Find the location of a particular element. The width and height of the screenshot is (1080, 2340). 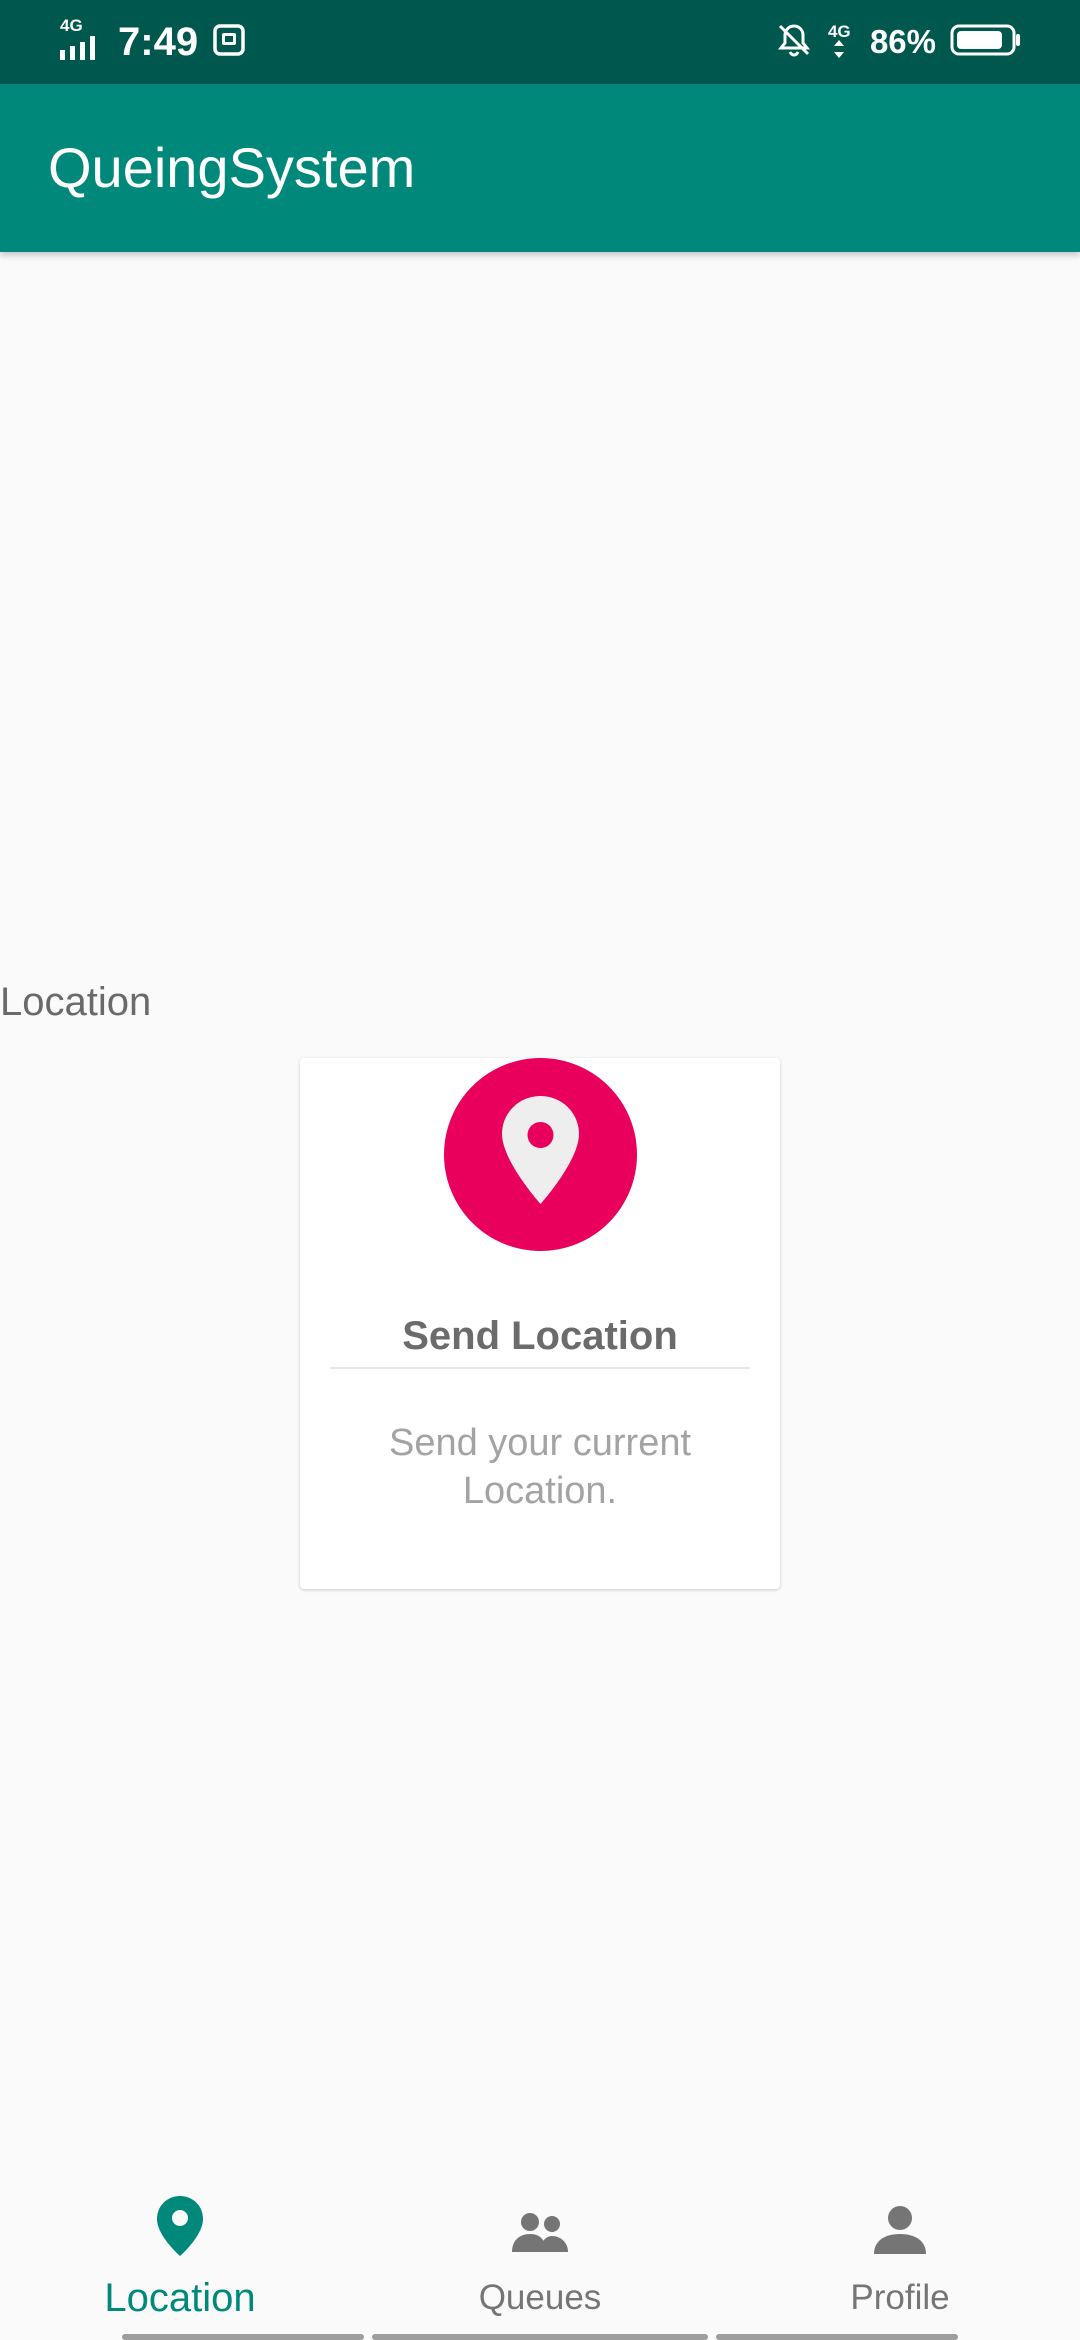

nav-indicator-right is located at coordinates (837, 2337).